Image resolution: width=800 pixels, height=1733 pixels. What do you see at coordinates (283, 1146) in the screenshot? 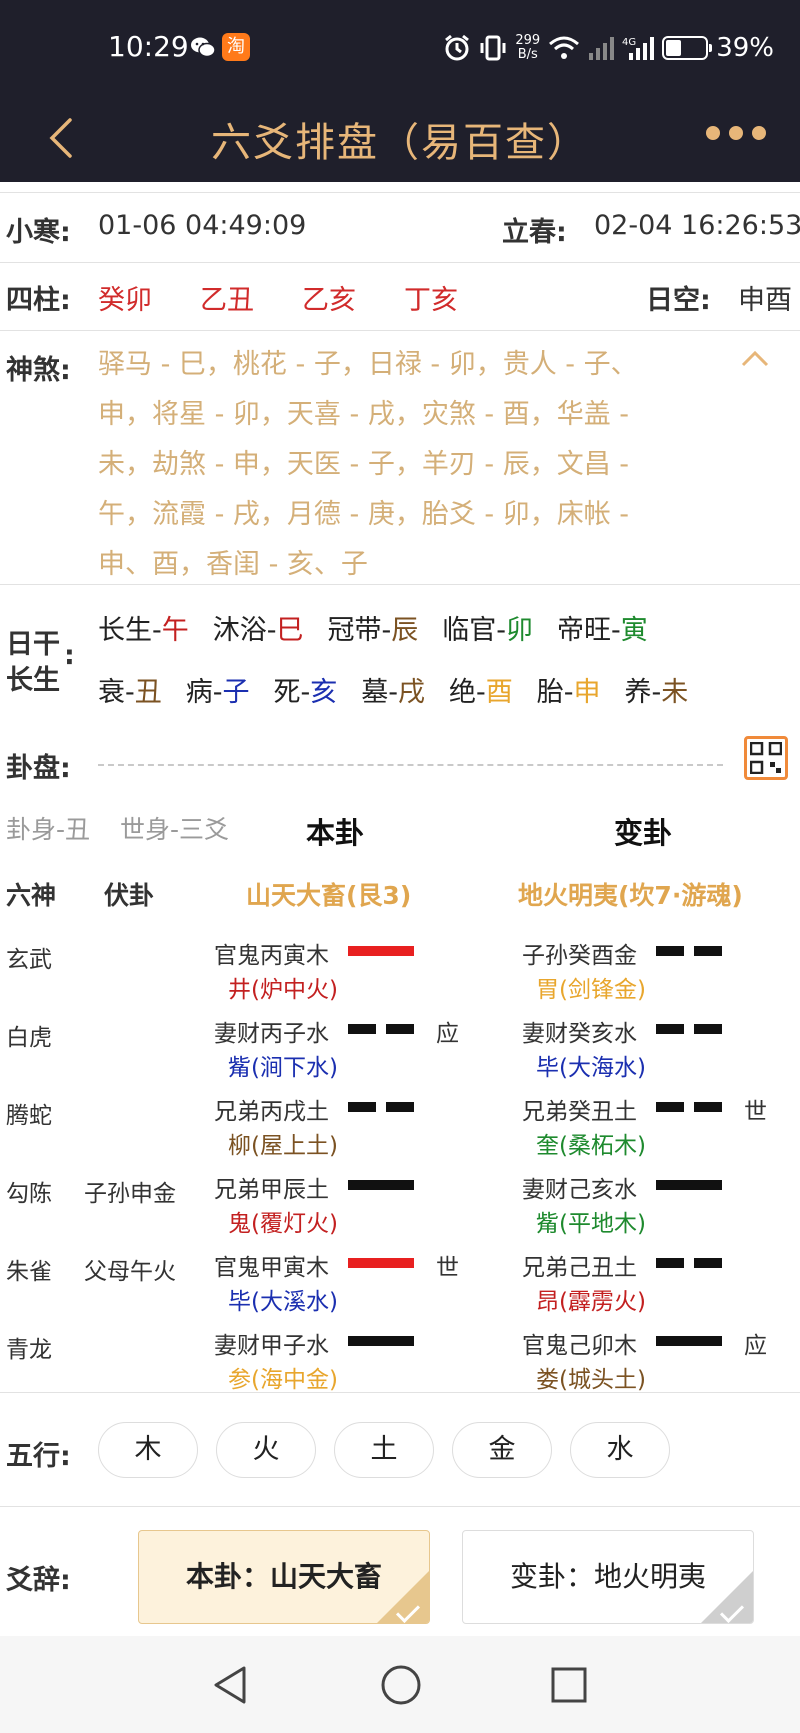
I see `ben-yao-xiu: 柳(屋上土)` at bounding box center [283, 1146].